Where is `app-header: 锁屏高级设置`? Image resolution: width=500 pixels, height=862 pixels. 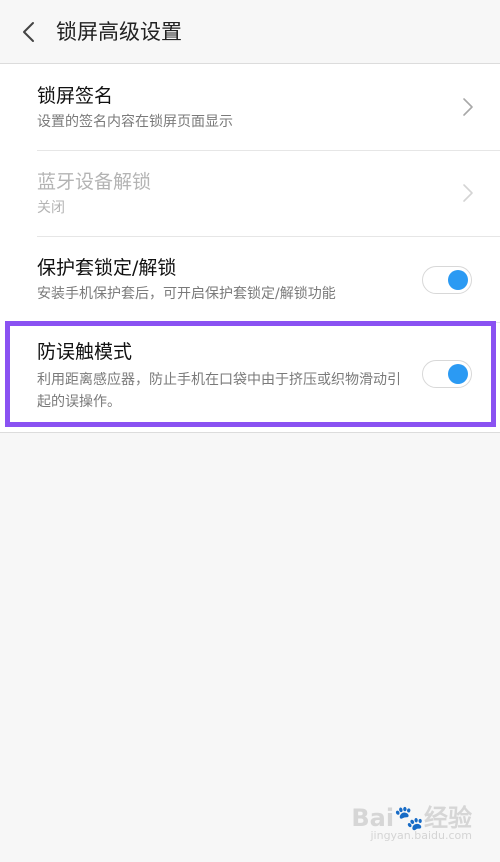 app-header: 锁屏高级设置 is located at coordinates (250, 32).